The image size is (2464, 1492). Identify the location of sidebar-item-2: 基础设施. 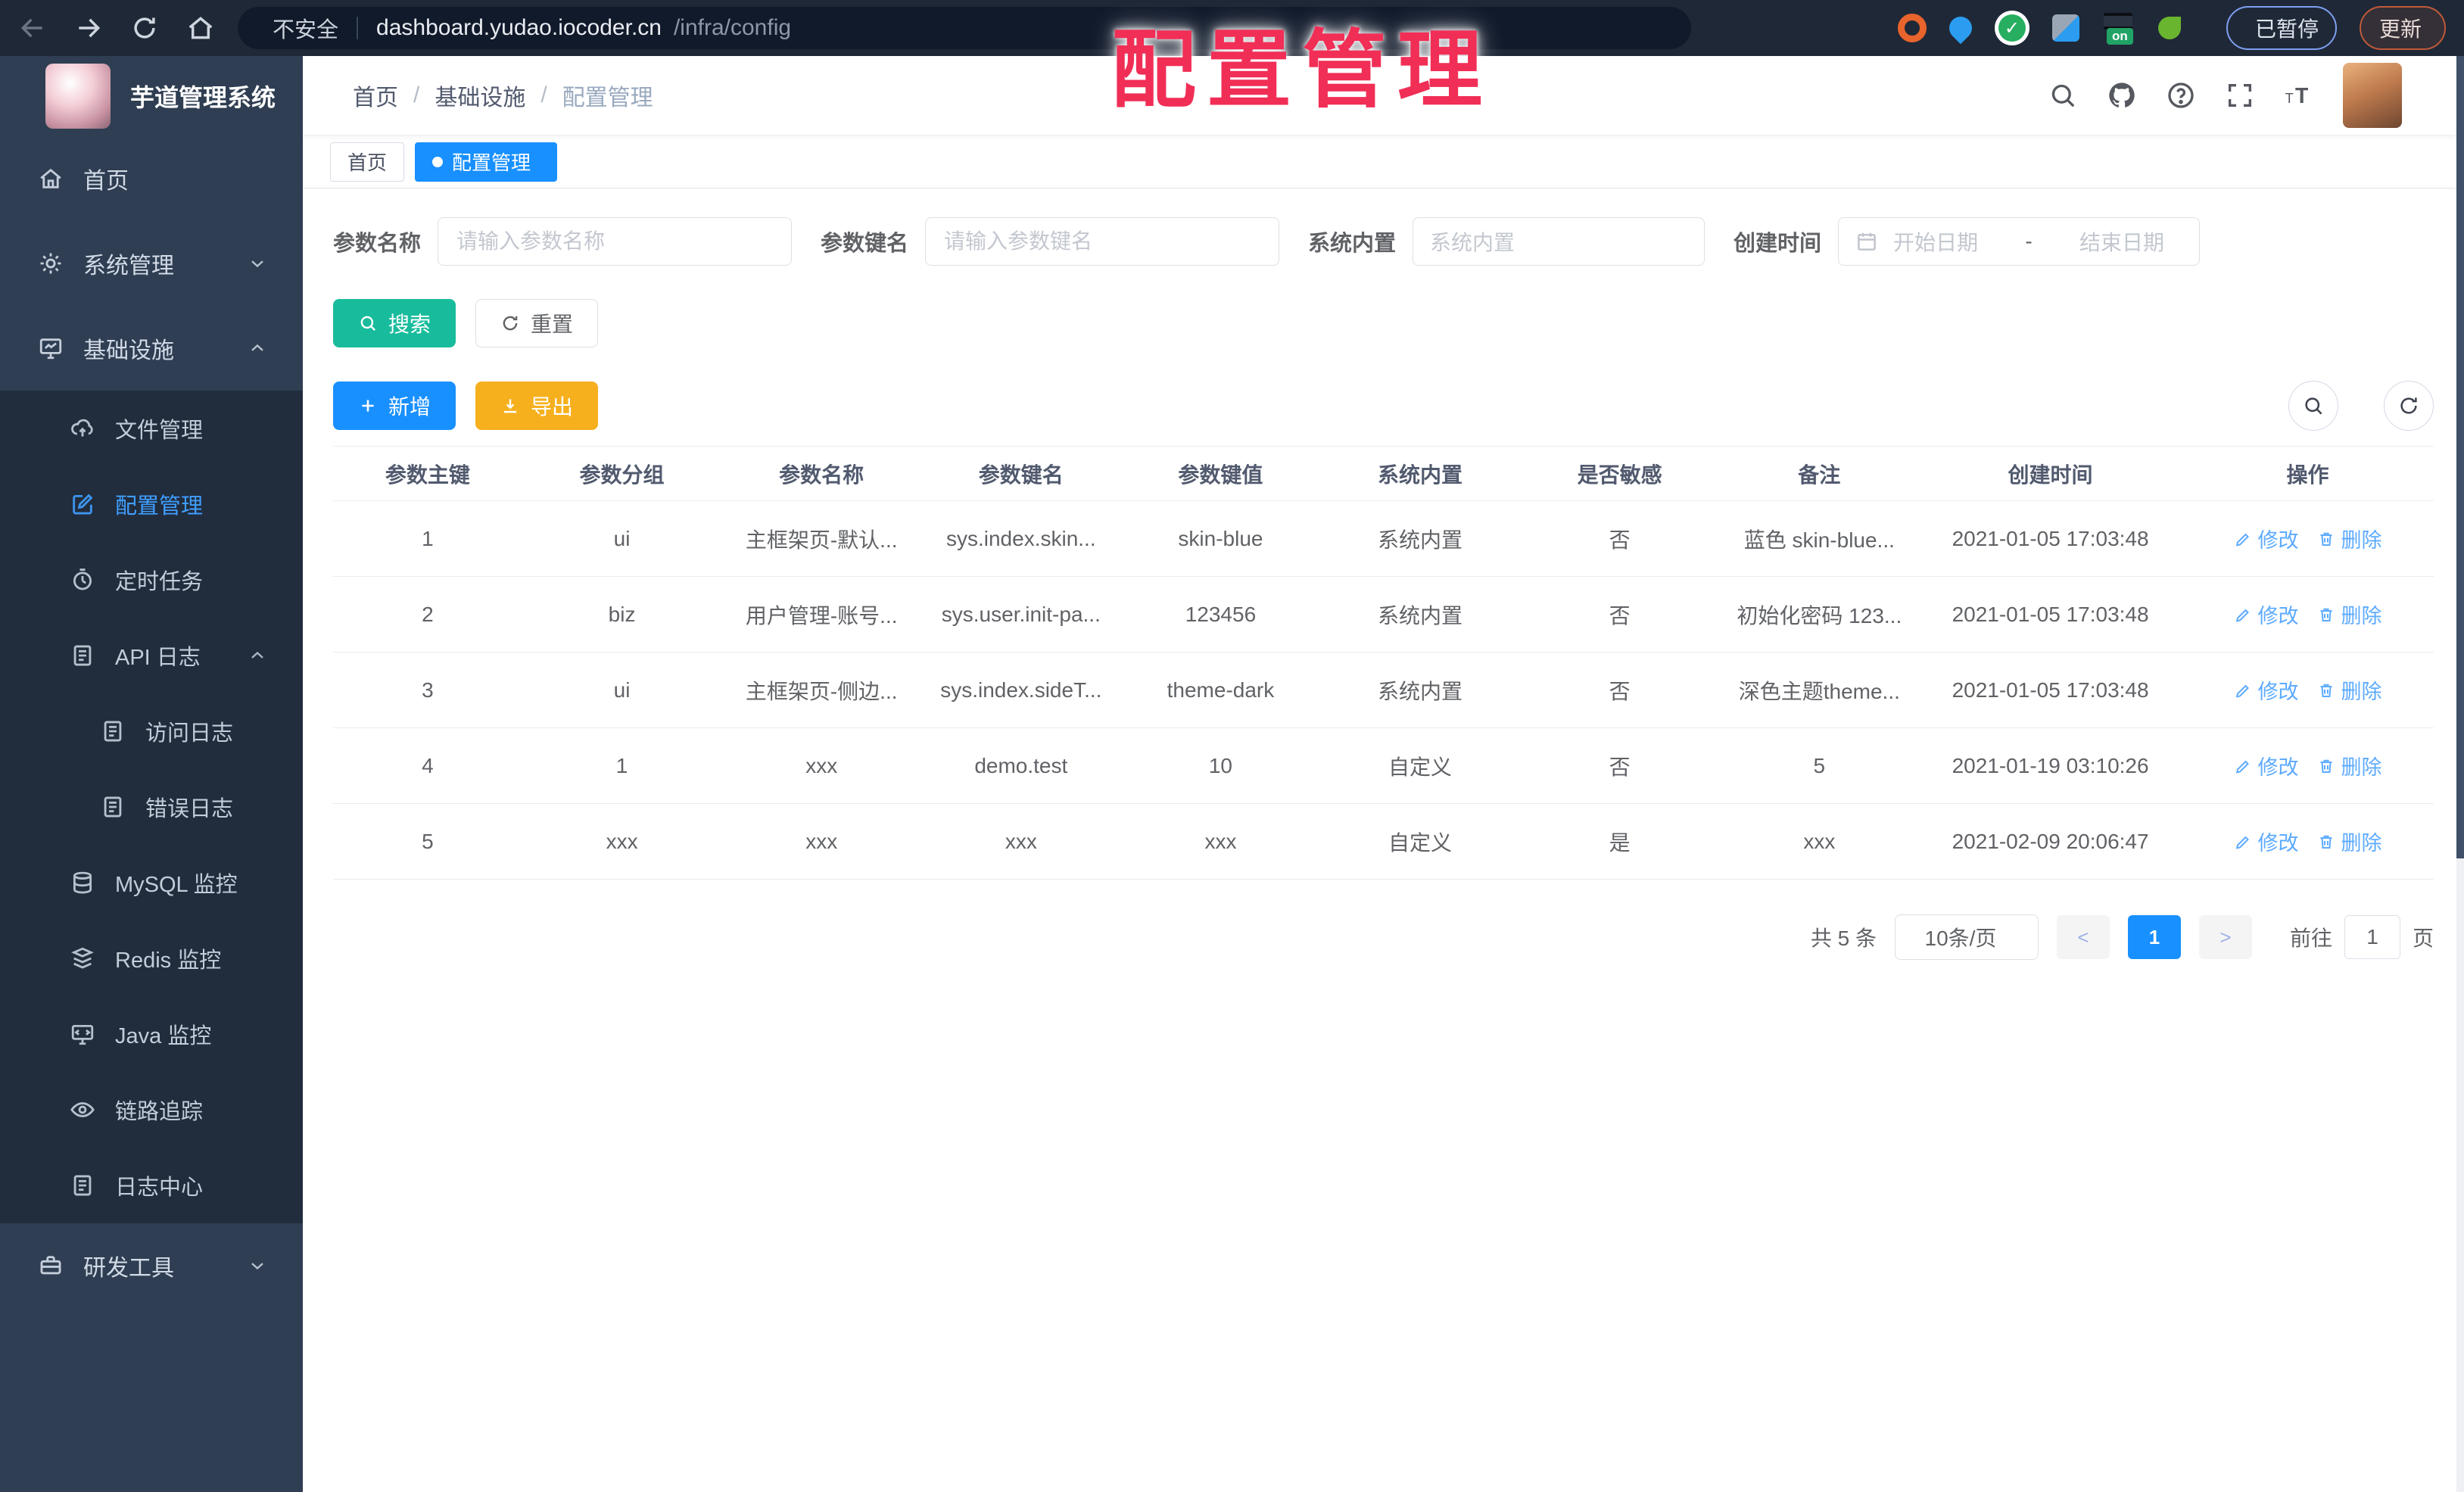
(151, 348).